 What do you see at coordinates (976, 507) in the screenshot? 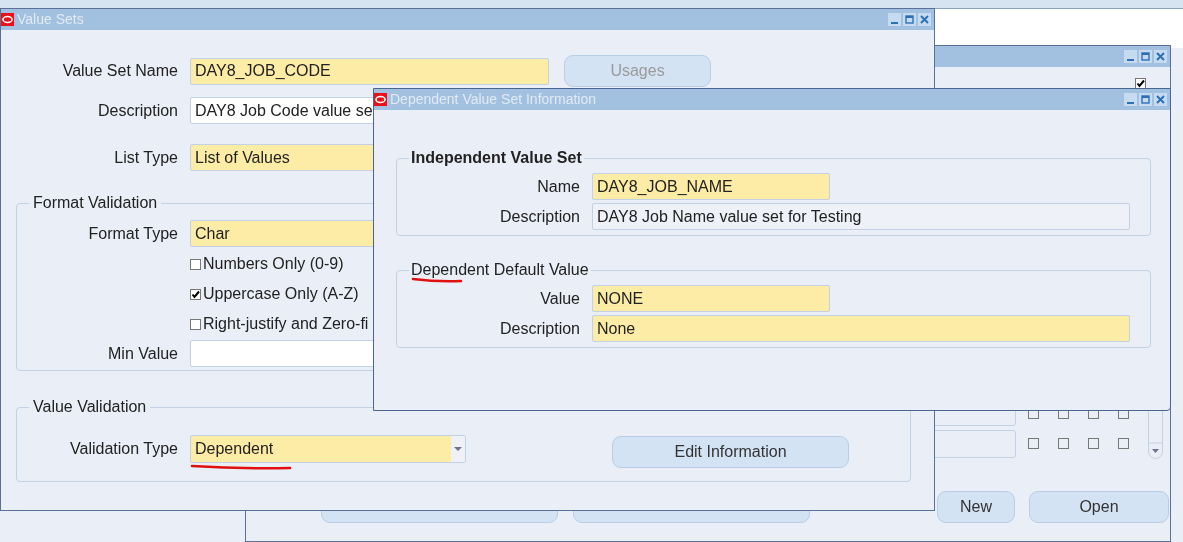
I see `button: New` at bounding box center [976, 507].